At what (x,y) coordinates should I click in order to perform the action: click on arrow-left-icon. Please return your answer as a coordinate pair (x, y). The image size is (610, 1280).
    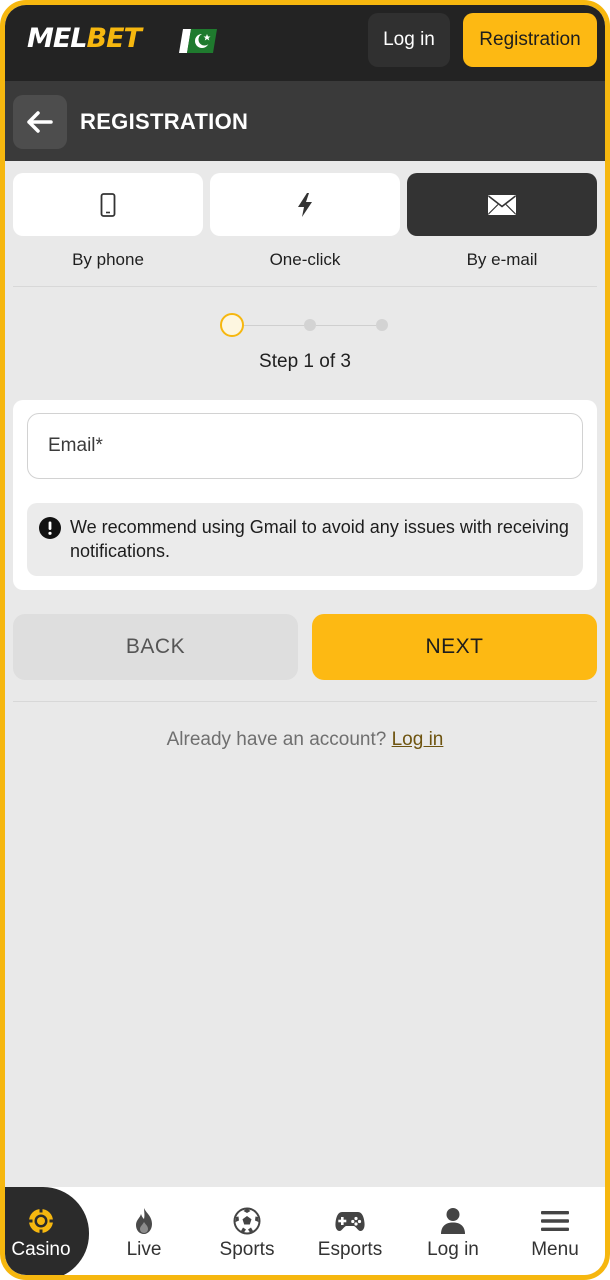
    Looking at the image, I should click on (40, 122).